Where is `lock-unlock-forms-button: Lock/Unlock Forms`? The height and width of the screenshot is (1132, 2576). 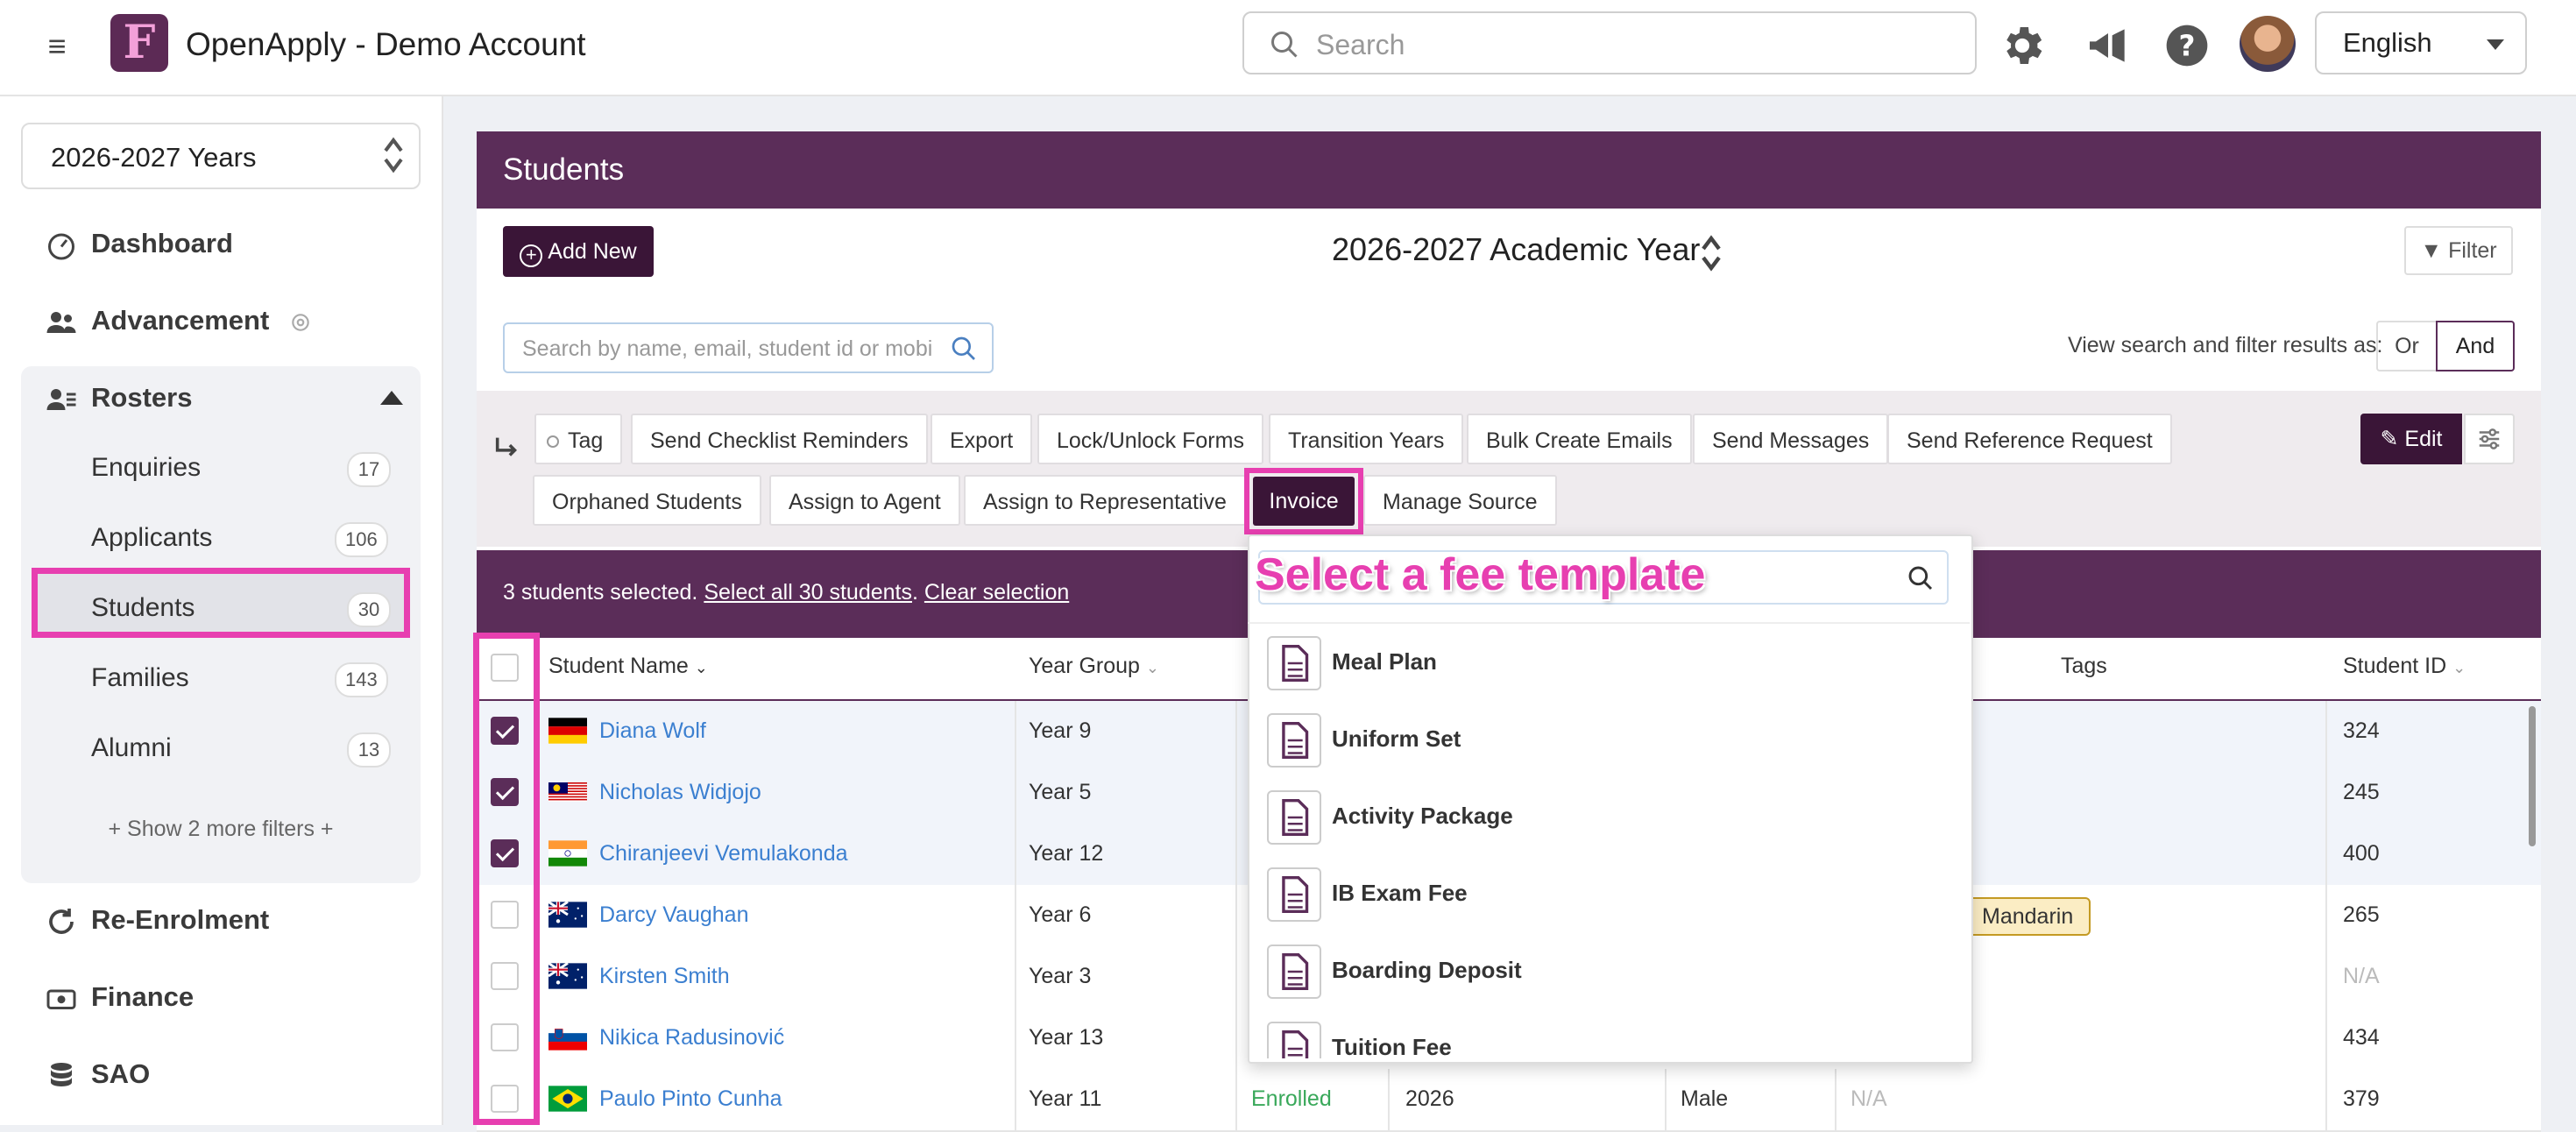
lock-unlock-forms-button: Lock/Unlock Forms is located at coordinates (1150, 439).